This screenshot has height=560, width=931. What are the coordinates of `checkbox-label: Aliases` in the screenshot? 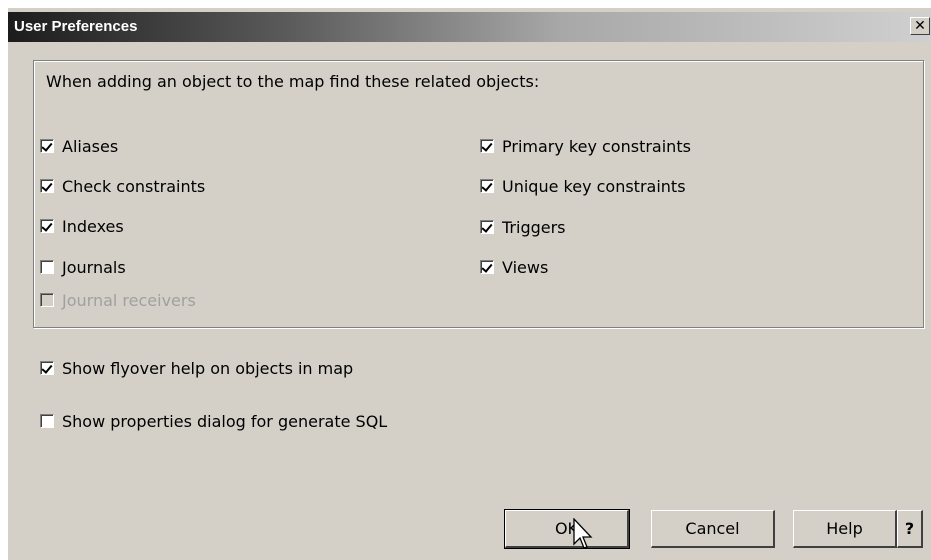 It's located at (90, 146).